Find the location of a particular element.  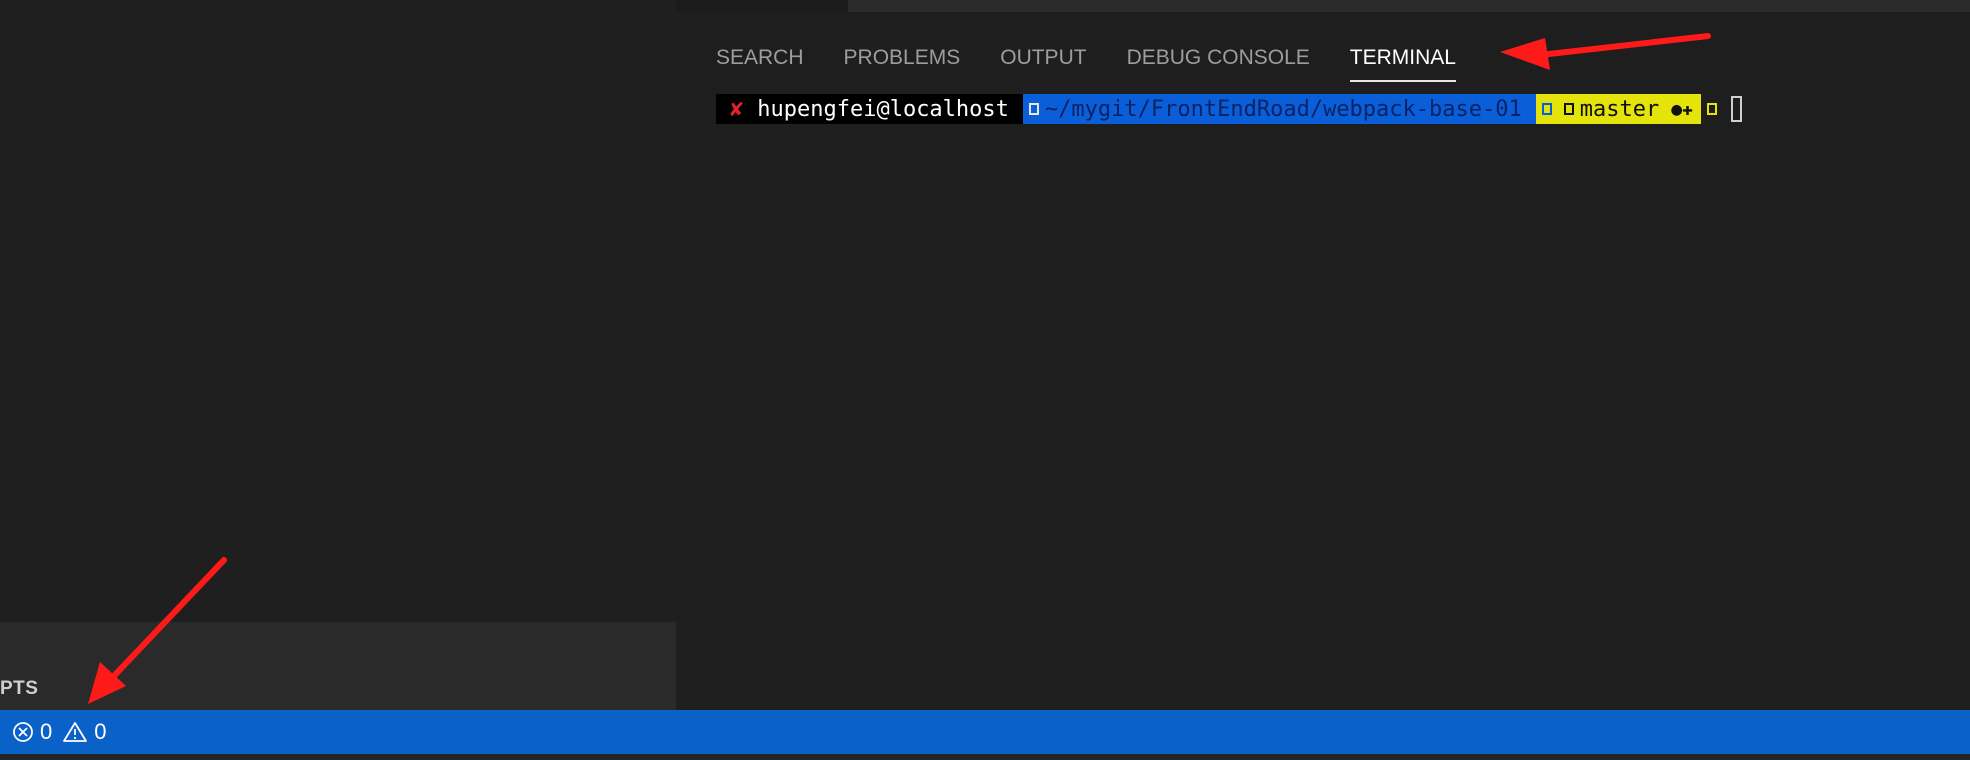

warnings-count: 0 is located at coordinates (100, 731).